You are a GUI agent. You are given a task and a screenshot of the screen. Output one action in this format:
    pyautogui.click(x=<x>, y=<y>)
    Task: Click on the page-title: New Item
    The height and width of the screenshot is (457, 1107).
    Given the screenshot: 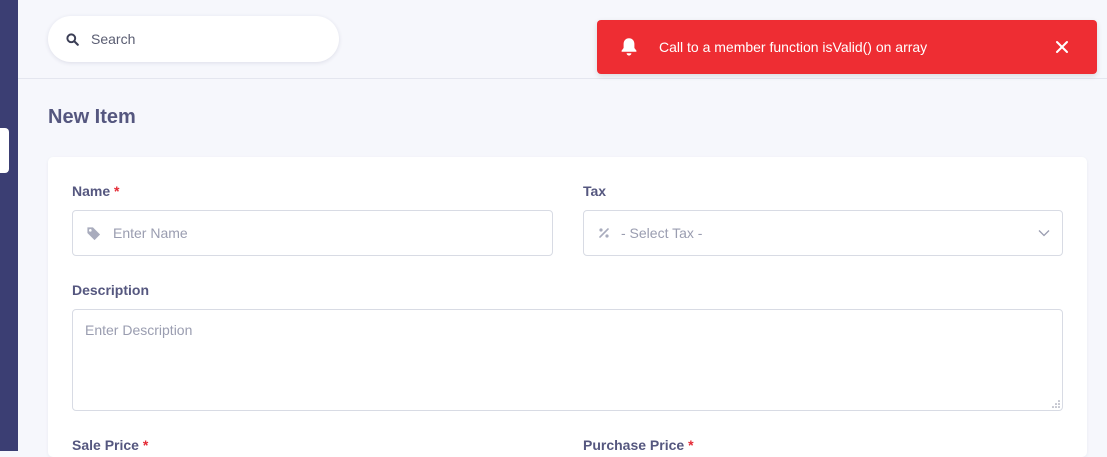 What is the action you would take?
    pyautogui.click(x=92, y=117)
    